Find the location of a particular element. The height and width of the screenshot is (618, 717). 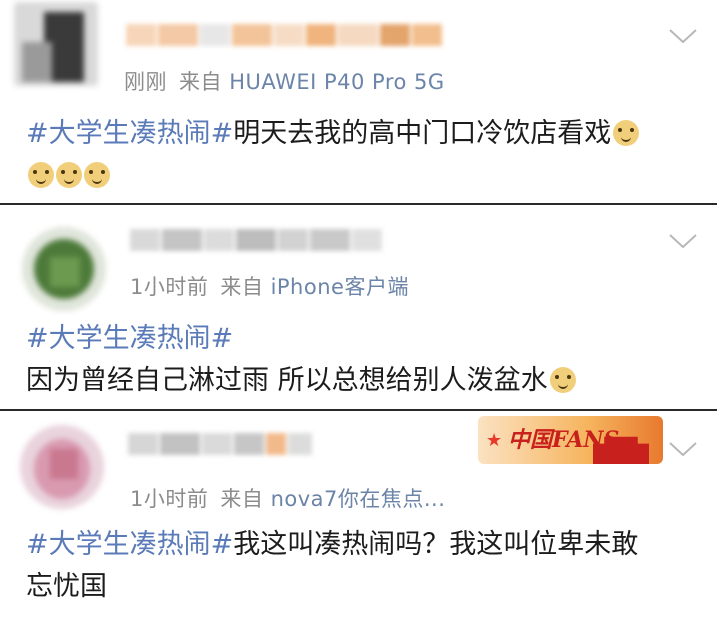

post-source: iPhone客户端 is located at coordinates (340, 287).